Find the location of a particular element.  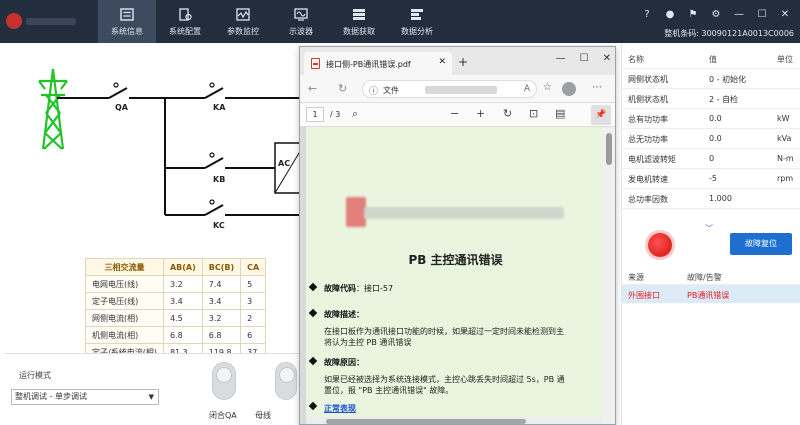

switch-kb-label: KB is located at coordinates (219, 179).